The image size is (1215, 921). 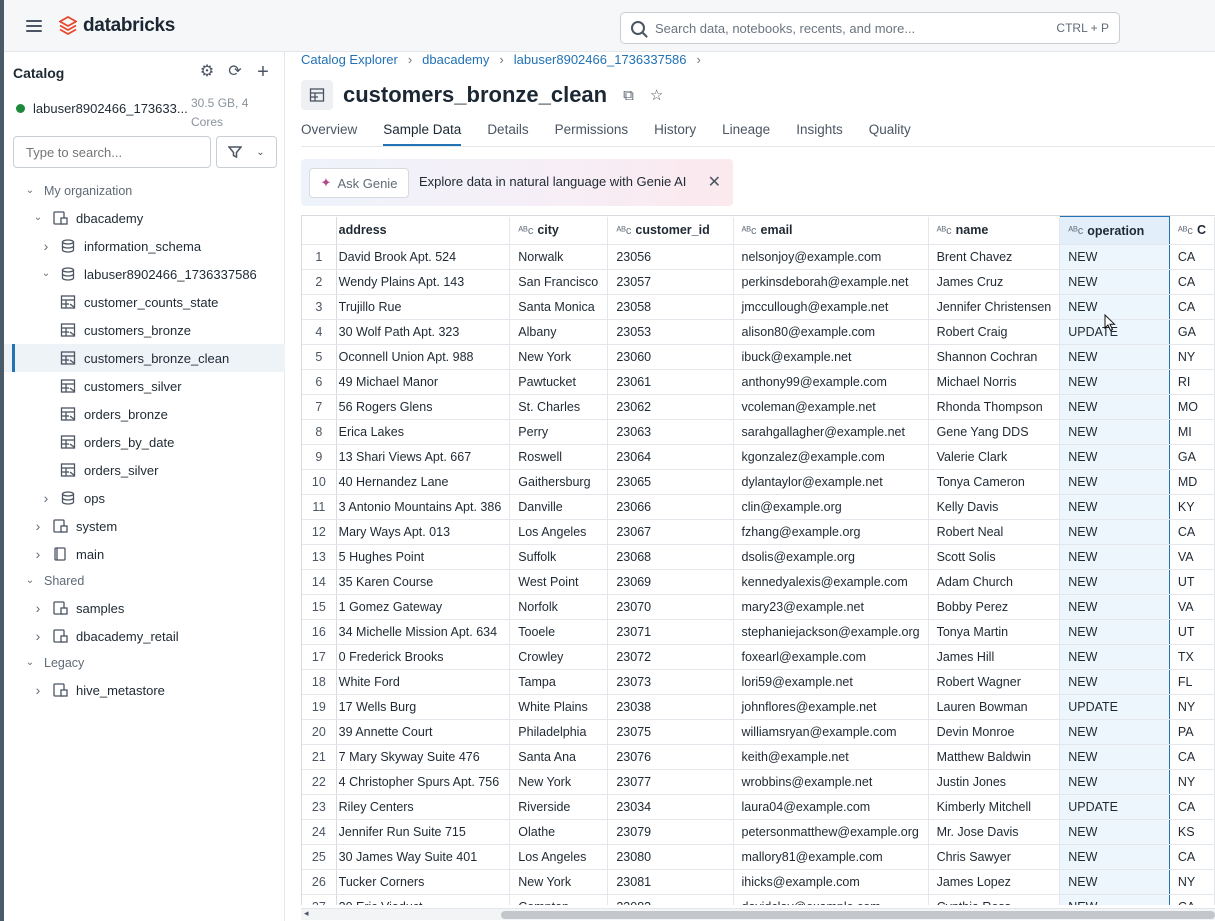 I want to click on table-cell: Albany, so click(x=559, y=332).